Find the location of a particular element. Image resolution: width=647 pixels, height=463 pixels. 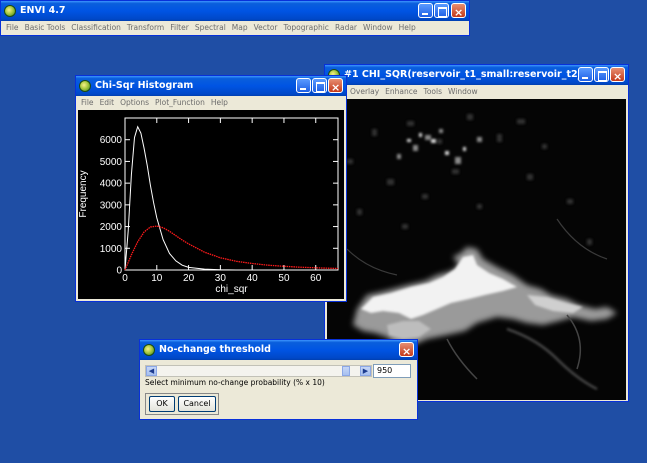

x-axis-label: chi_sqr is located at coordinates (231, 289).